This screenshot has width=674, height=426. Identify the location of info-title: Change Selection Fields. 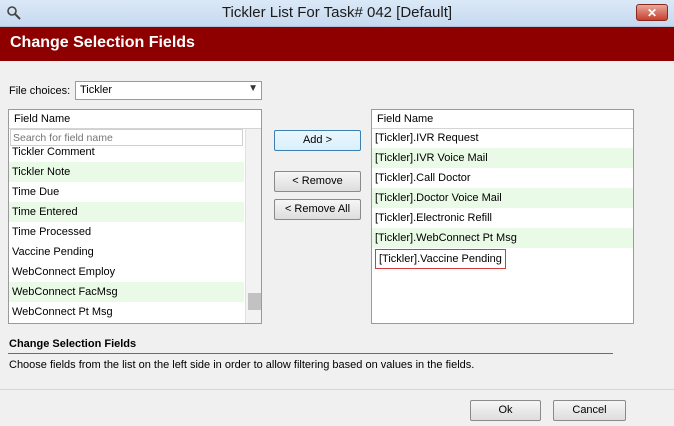
(73, 344).